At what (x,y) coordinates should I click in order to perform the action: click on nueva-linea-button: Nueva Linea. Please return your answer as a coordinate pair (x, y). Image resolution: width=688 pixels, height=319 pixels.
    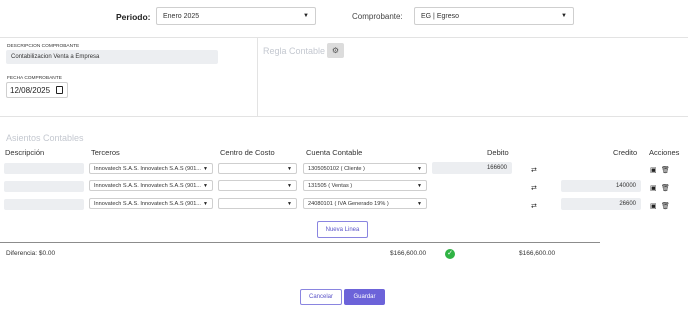
    Looking at the image, I should click on (342, 229).